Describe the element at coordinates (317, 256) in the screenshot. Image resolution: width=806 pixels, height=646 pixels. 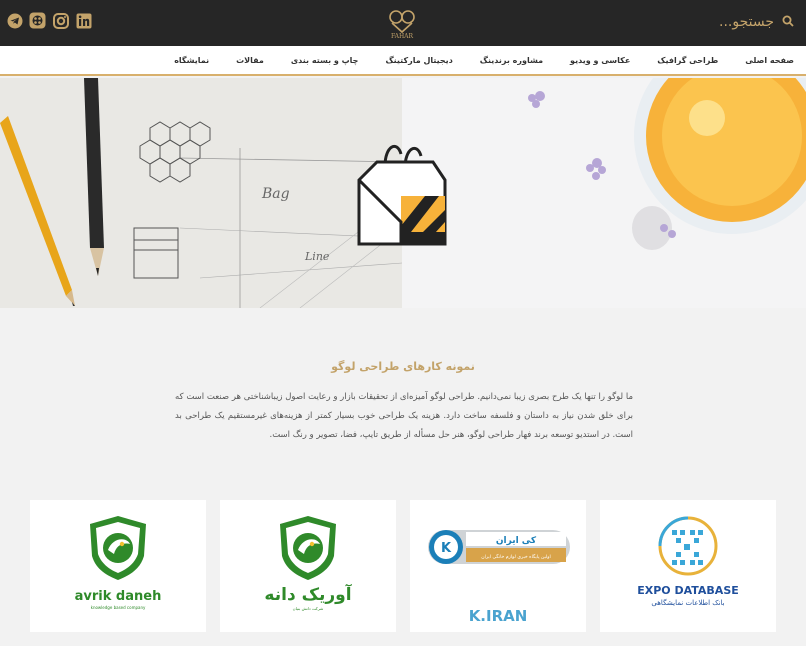
I see `svg-text: Line` at that location.